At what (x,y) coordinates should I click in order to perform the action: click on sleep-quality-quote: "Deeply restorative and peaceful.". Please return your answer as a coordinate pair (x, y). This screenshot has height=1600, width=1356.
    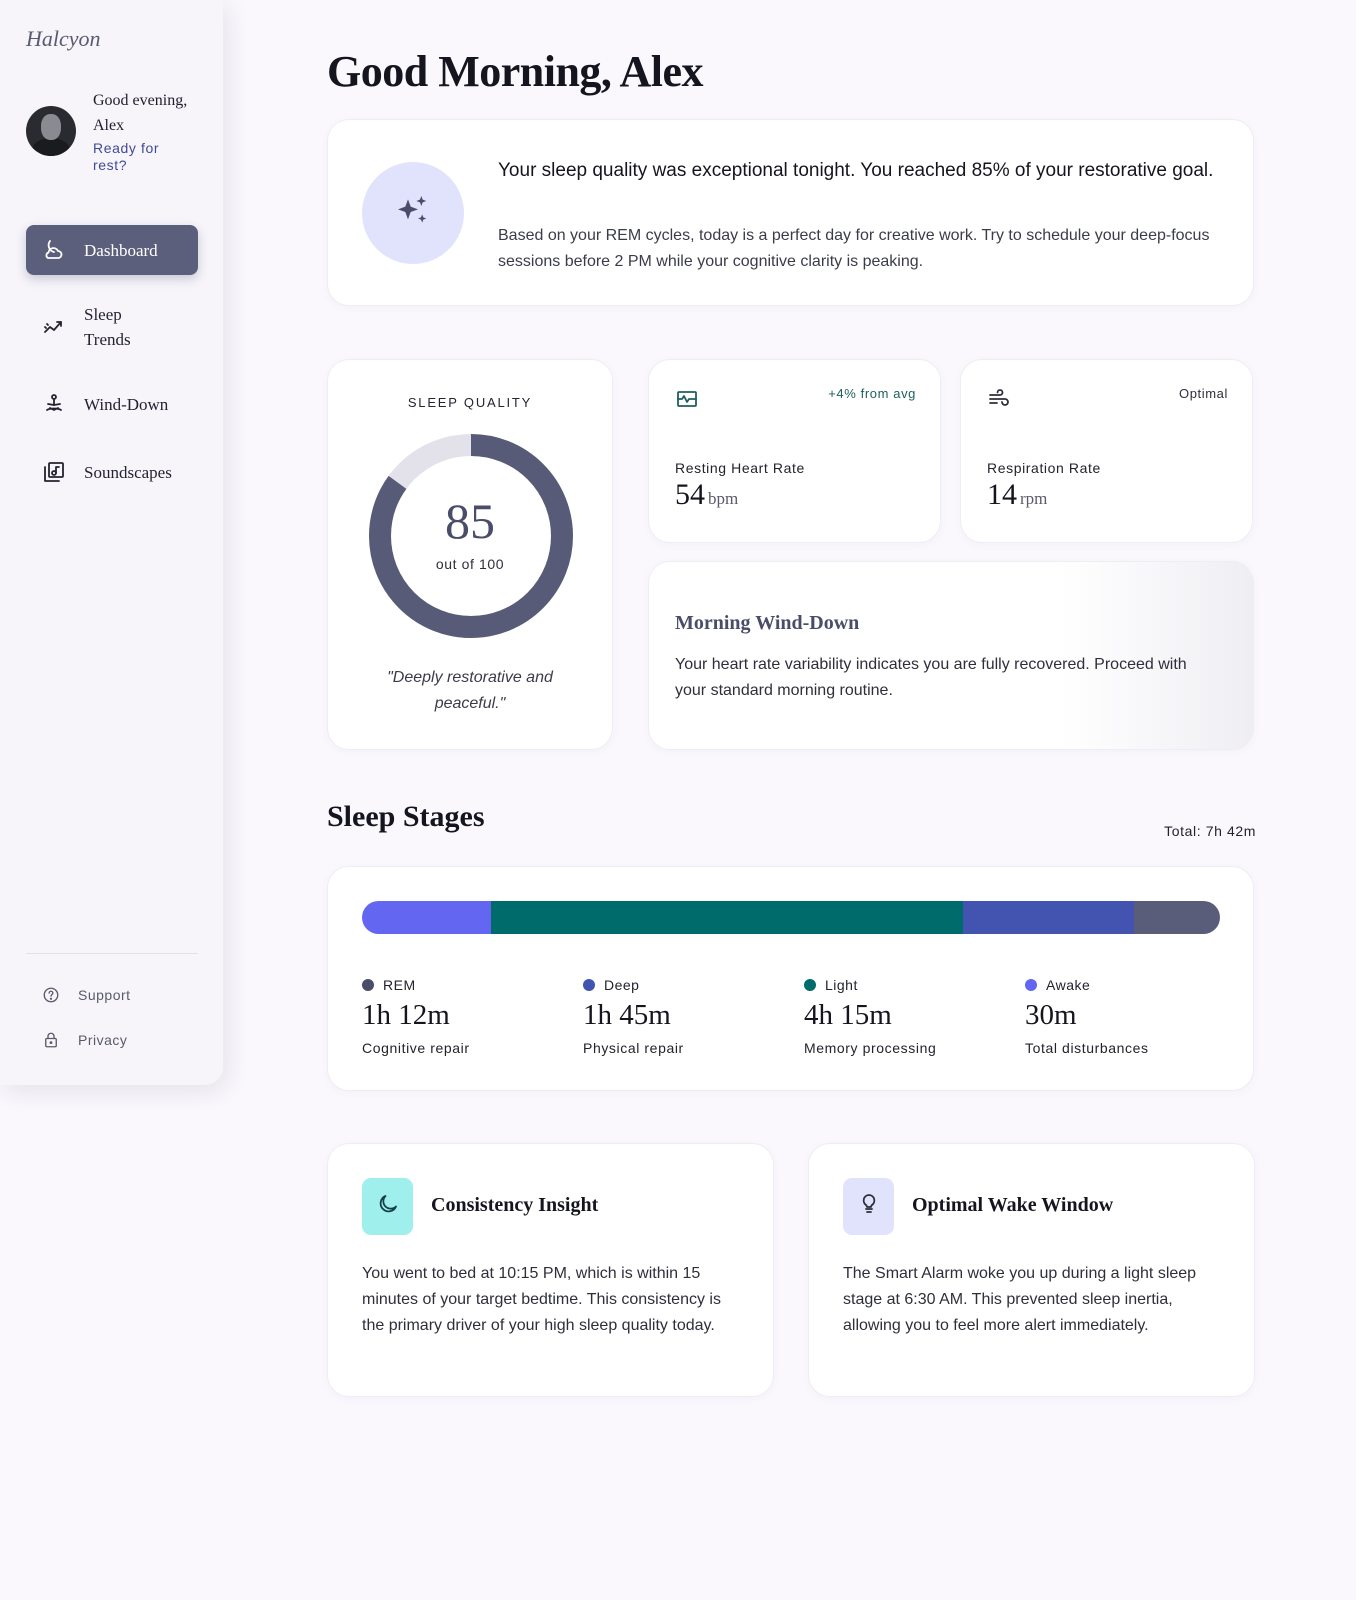
    Looking at the image, I should click on (470, 690).